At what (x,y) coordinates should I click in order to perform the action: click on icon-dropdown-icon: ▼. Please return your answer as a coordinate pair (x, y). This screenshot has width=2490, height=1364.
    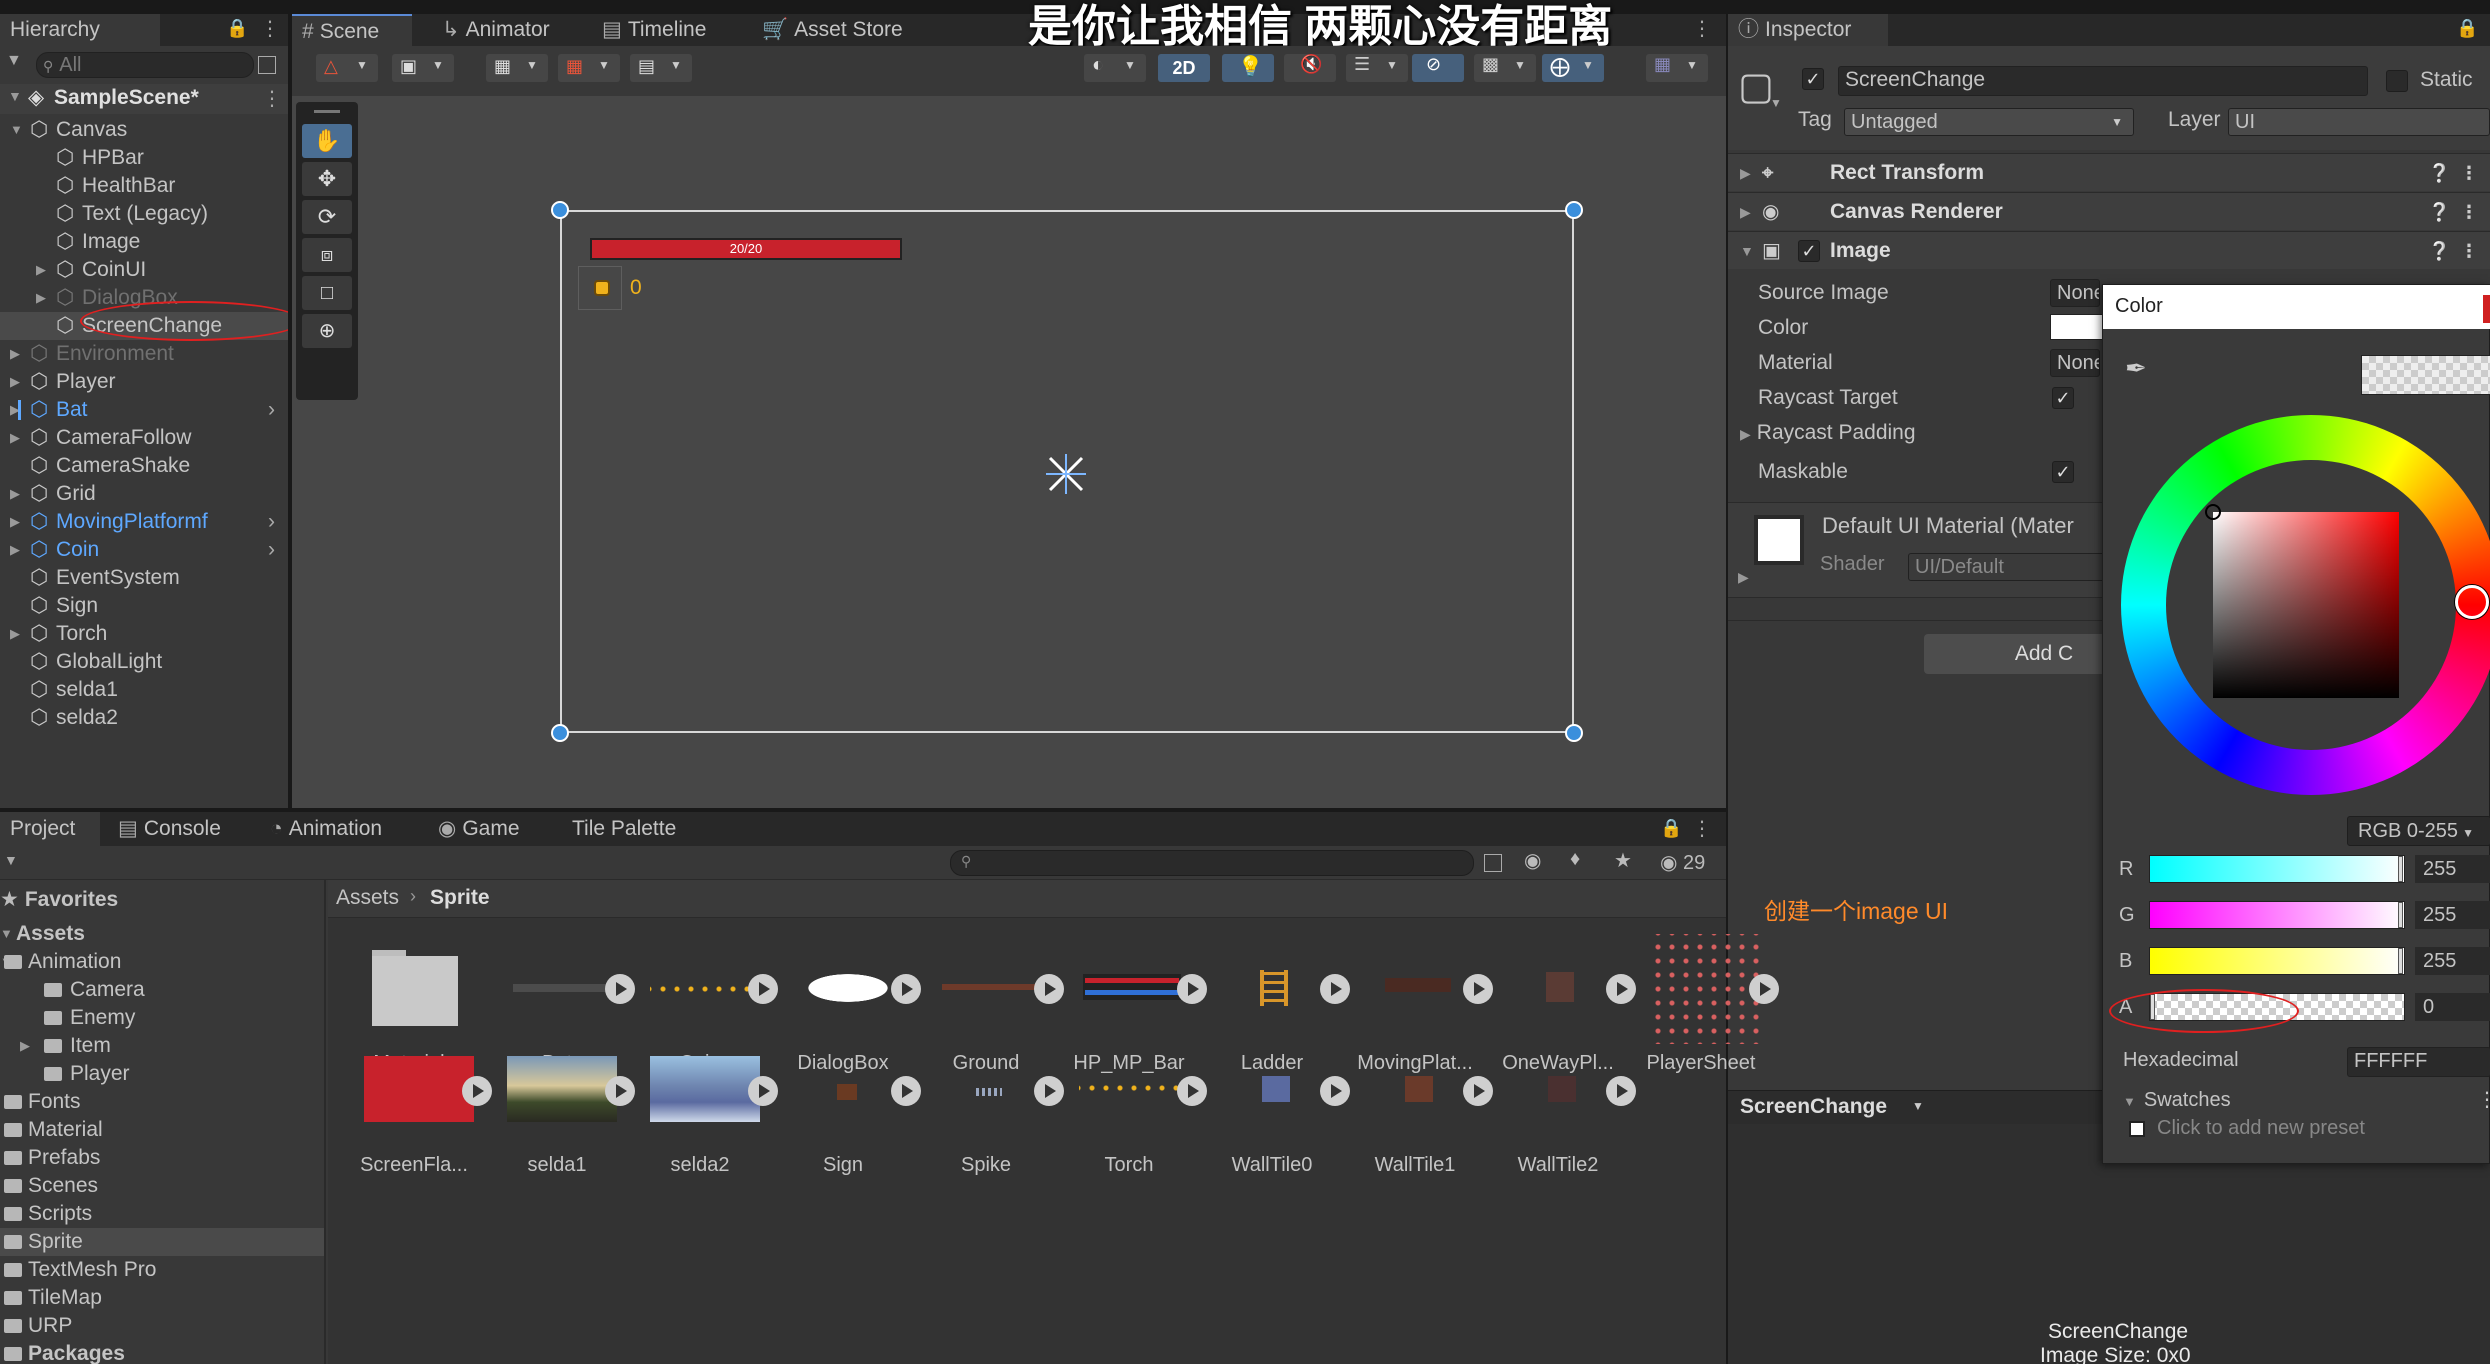
    Looking at the image, I should click on (1776, 103).